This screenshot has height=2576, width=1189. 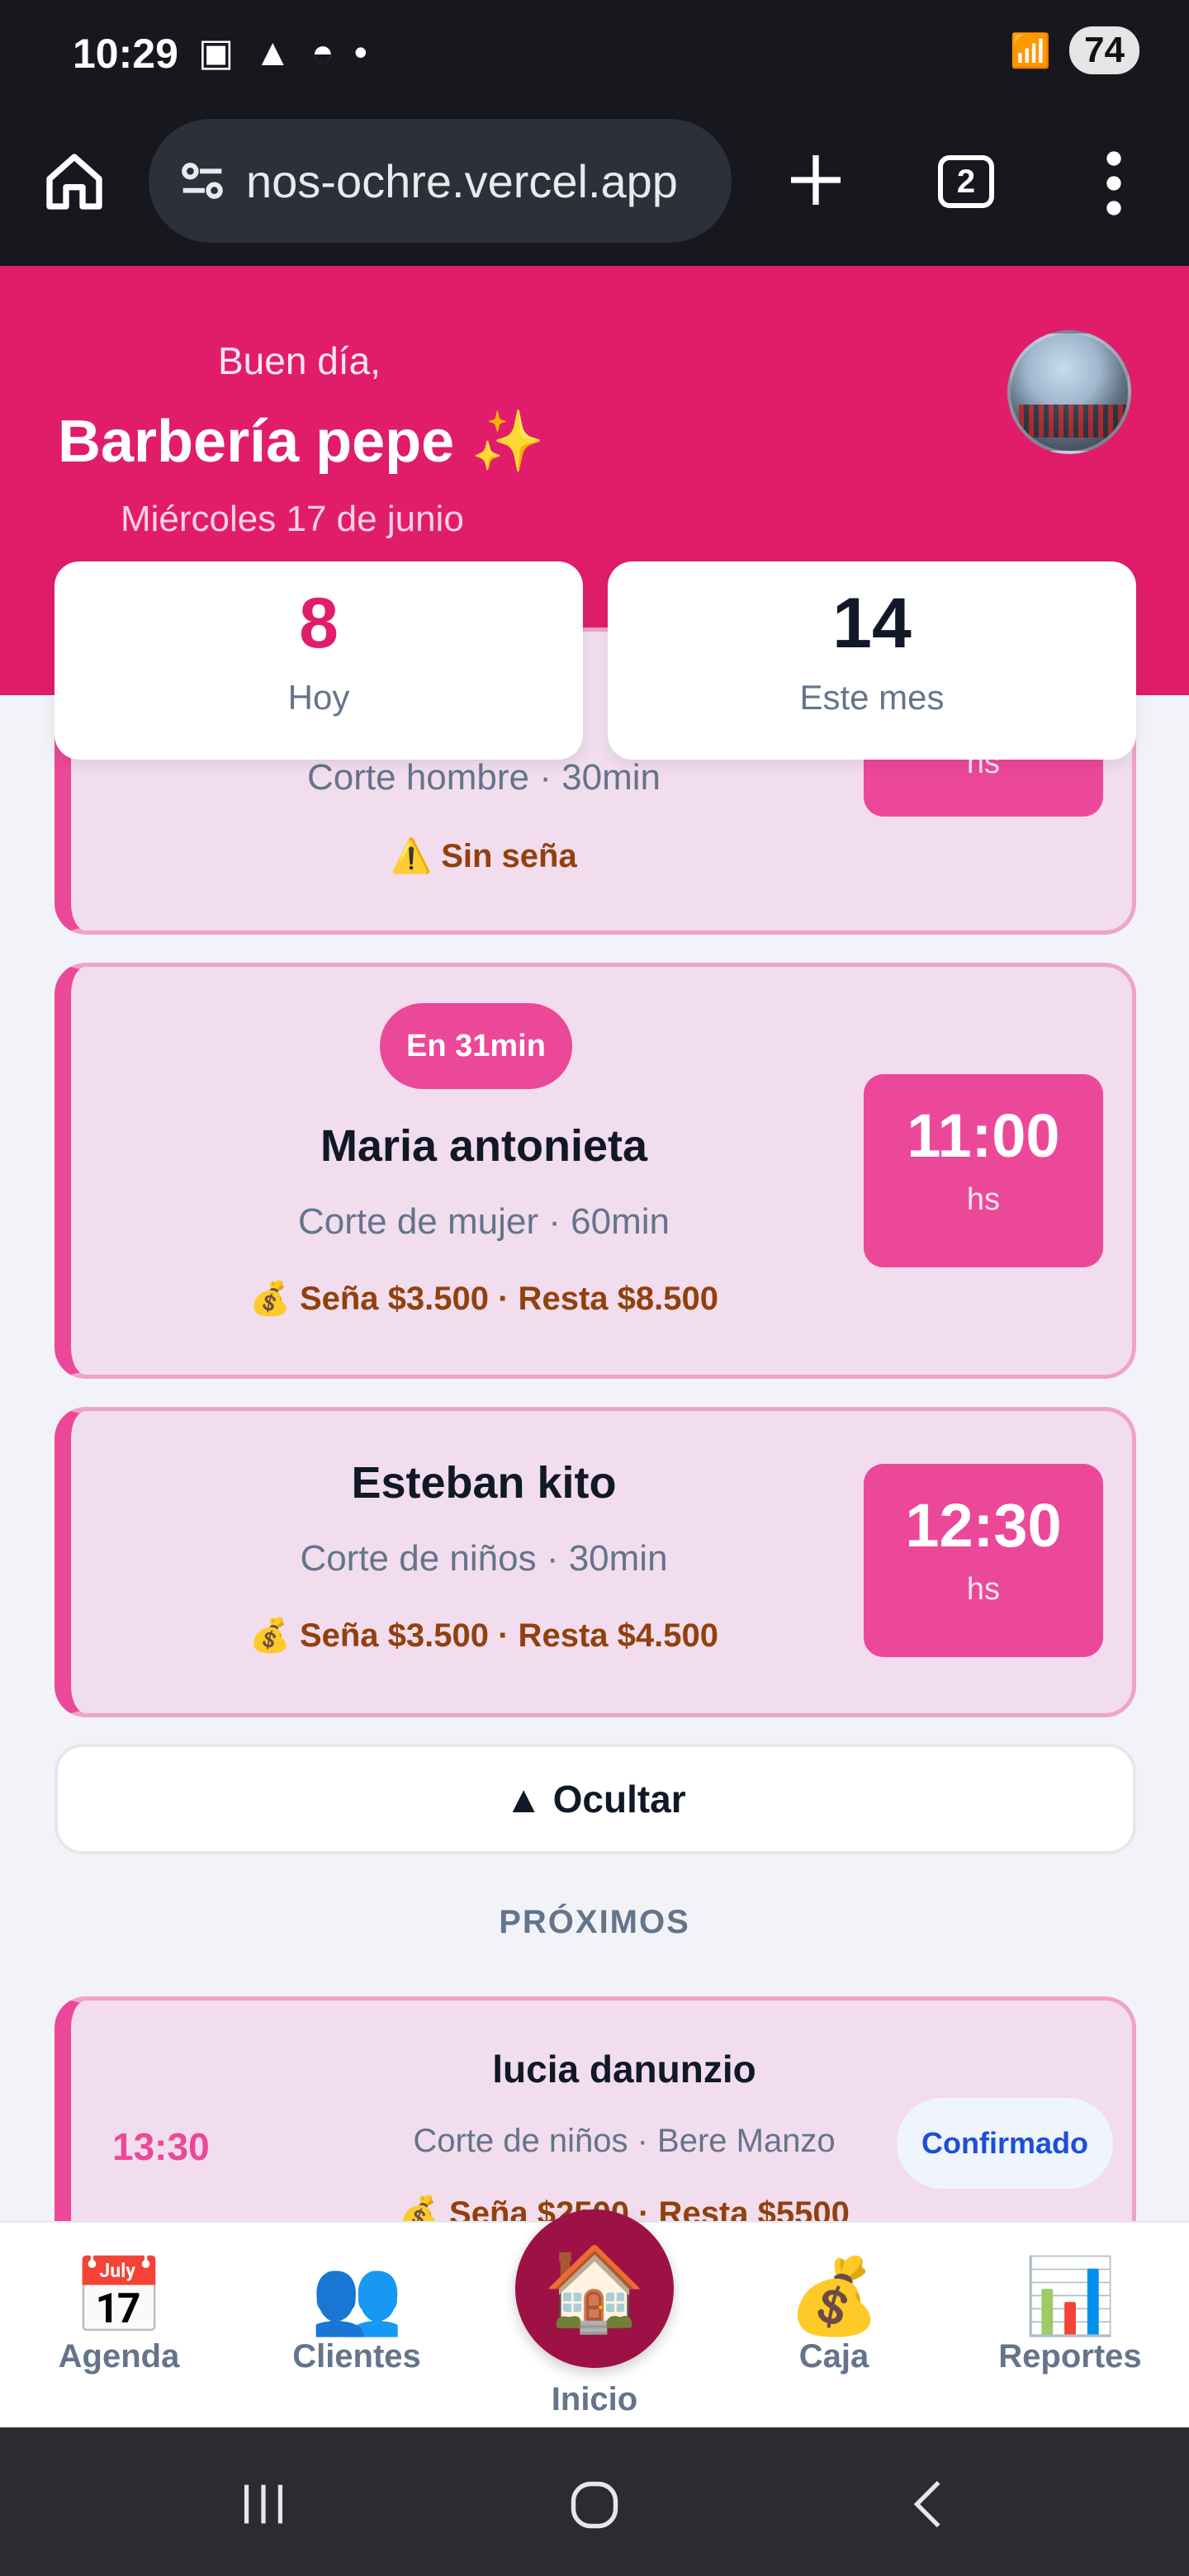 What do you see at coordinates (484, 1483) in the screenshot?
I see `client-name: Esteban kito` at bounding box center [484, 1483].